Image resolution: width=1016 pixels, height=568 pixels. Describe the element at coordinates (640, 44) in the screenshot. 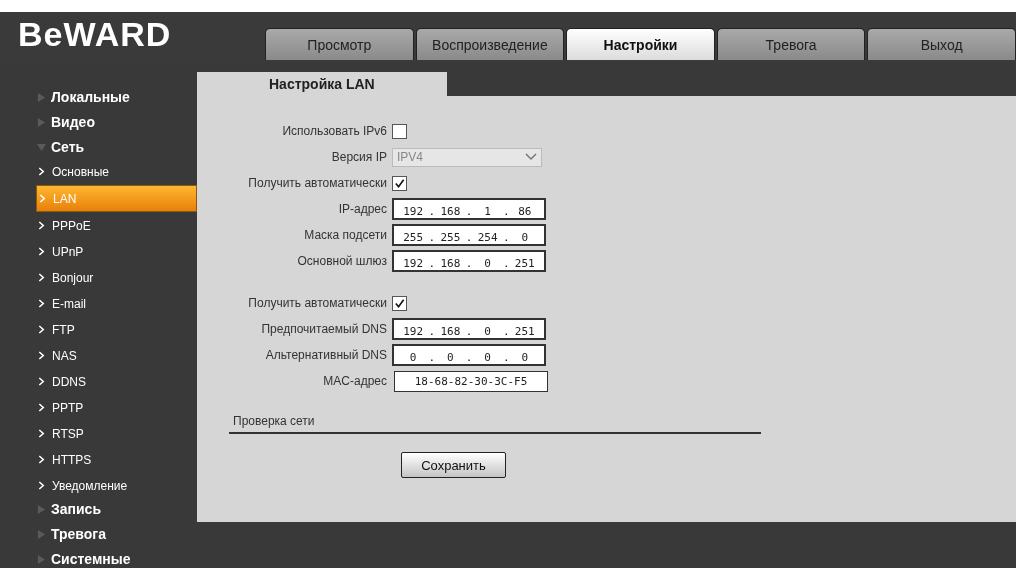

I see `nav-tab: Настройки` at that location.